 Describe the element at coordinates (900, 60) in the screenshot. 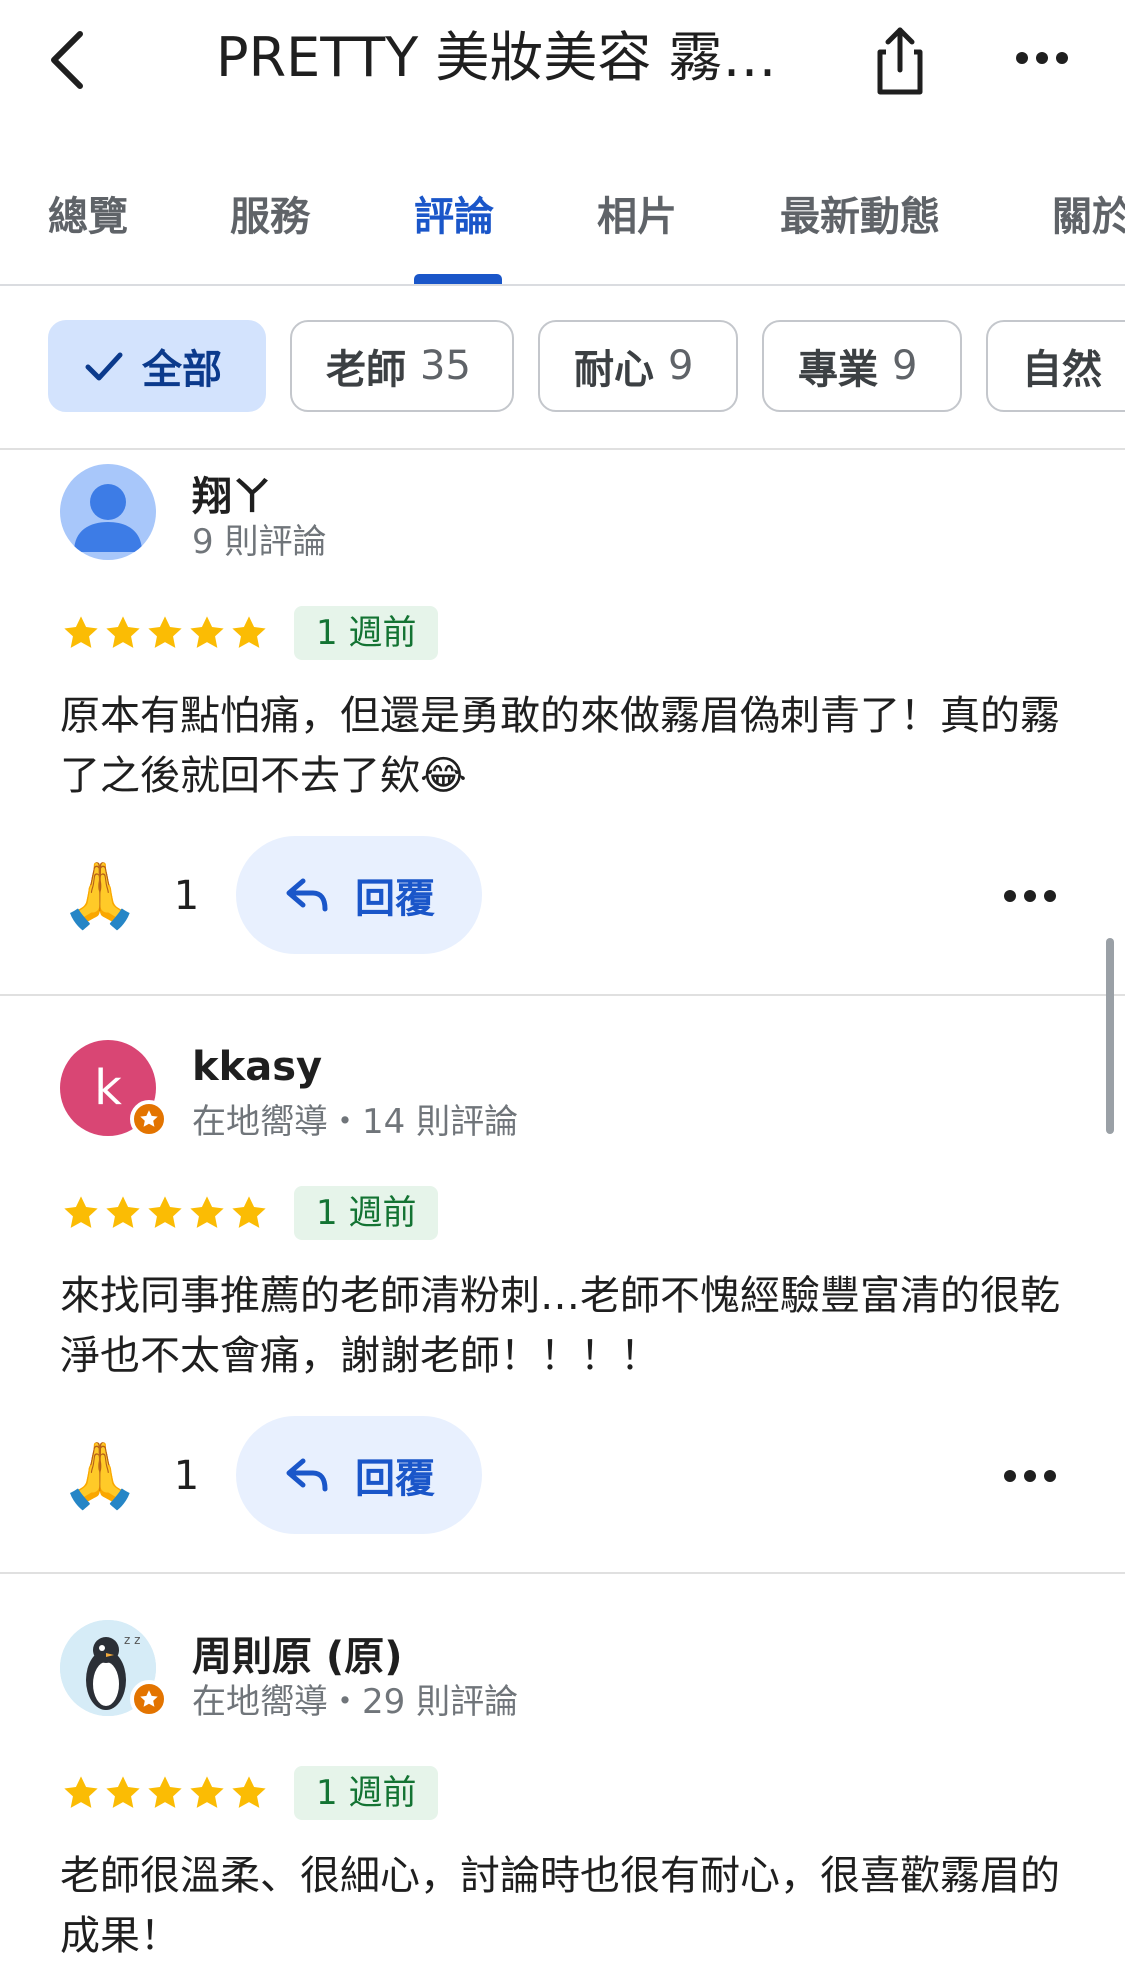

I see `share-icon` at that location.